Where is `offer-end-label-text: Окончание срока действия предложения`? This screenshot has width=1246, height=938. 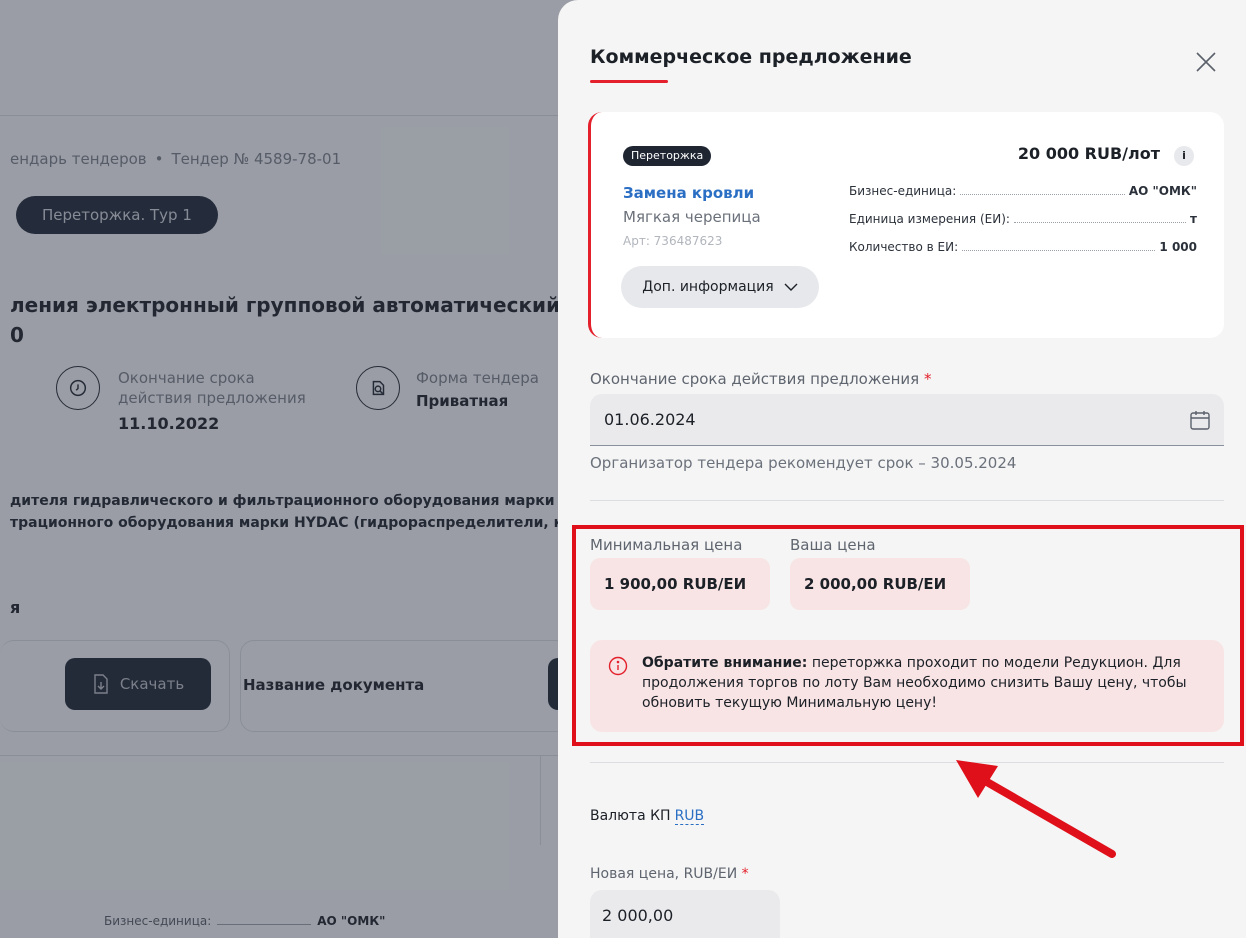
offer-end-label-text: Окончание срока действия предложения is located at coordinates (755, 379).